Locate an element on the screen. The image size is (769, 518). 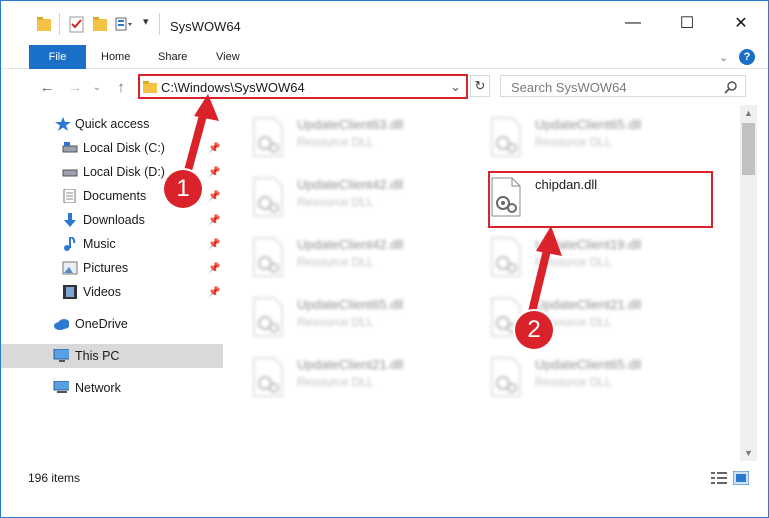
step-badge-2: 2 is located at coordinates (534, 330).